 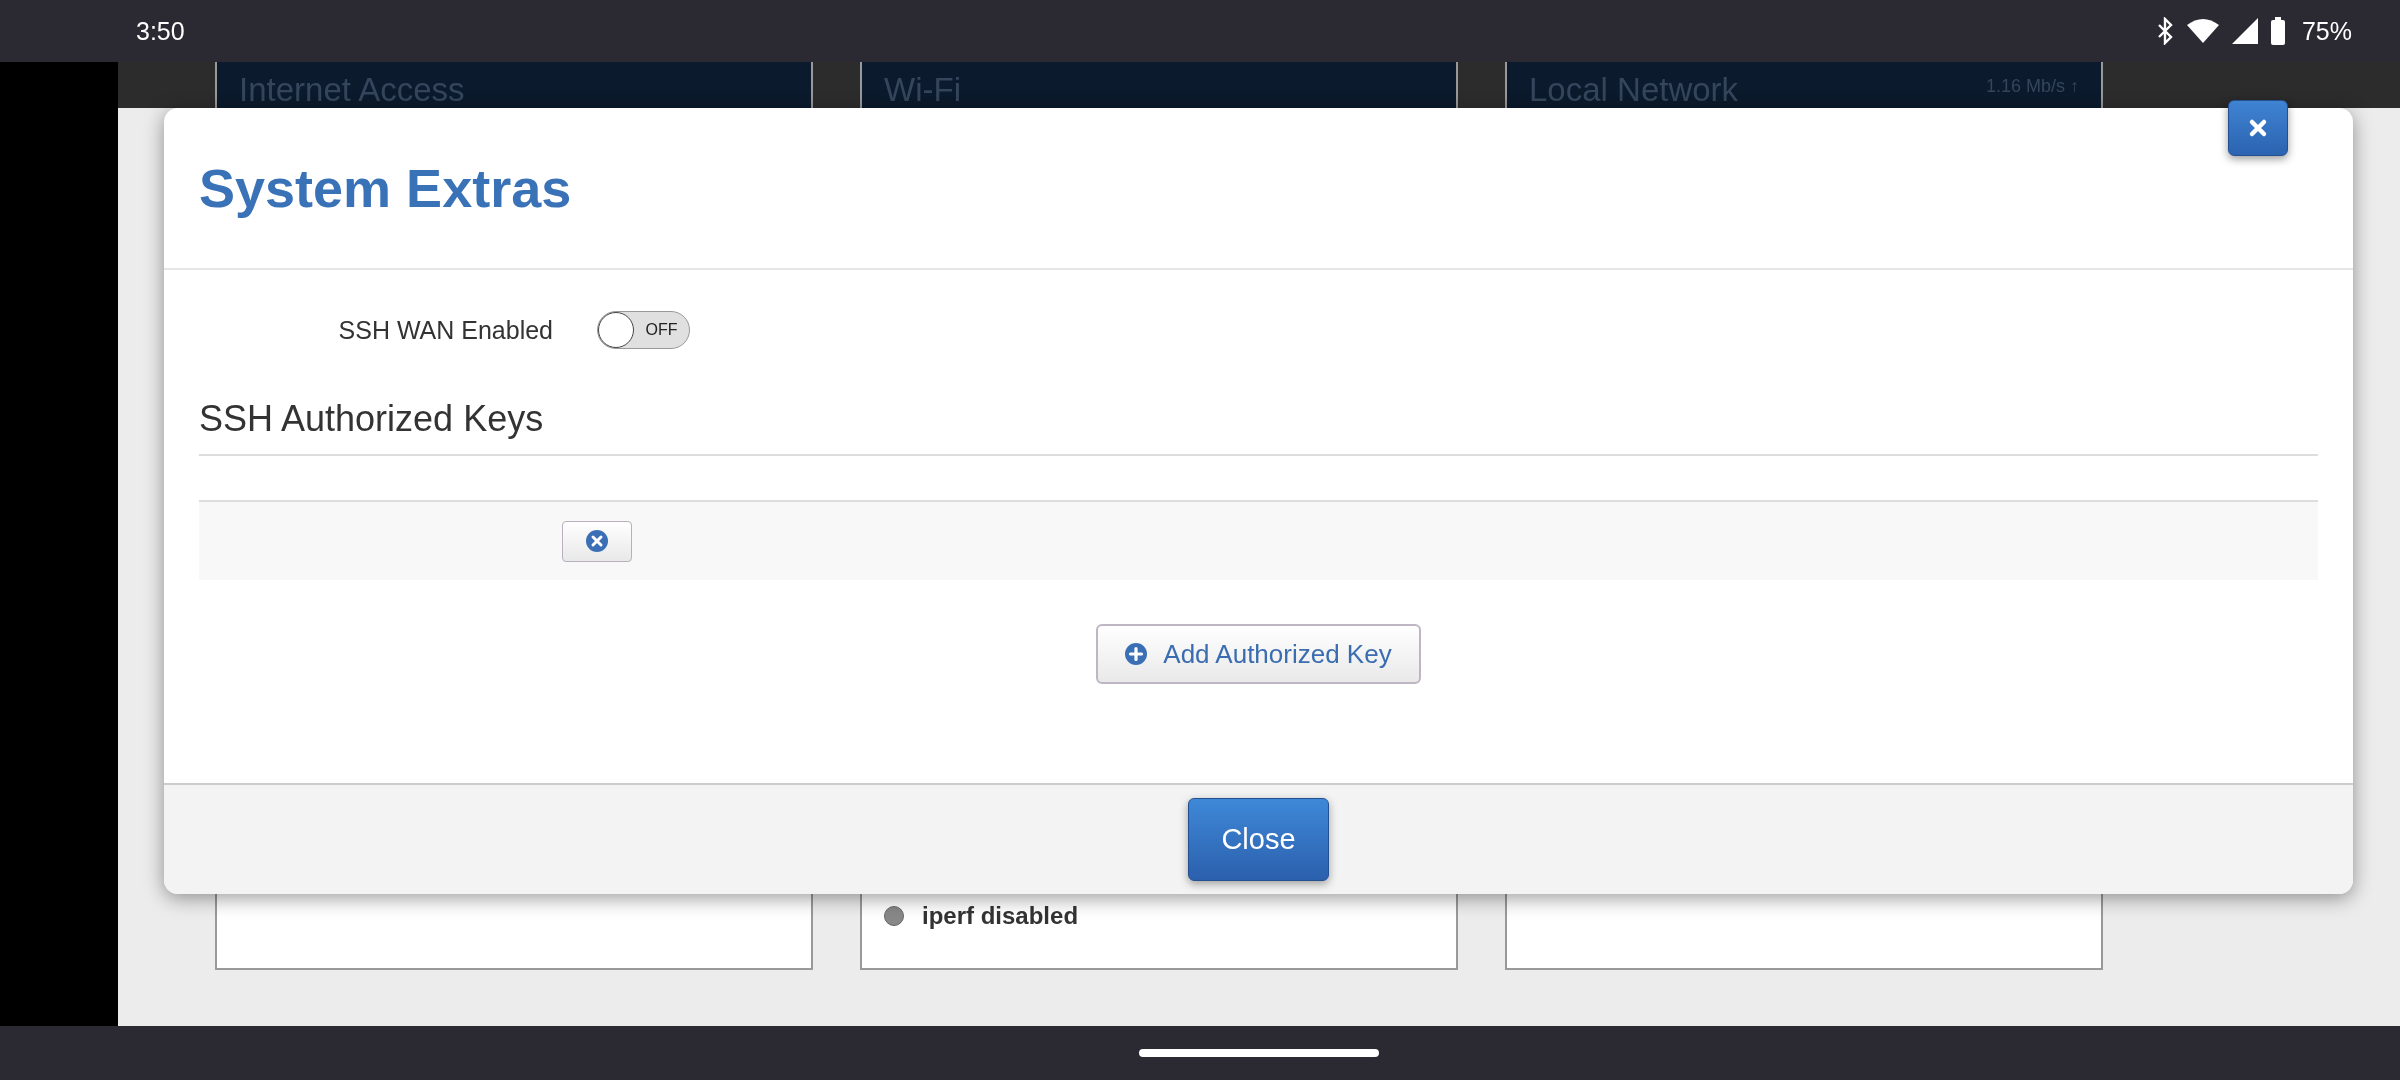 What do you see at coordinates (1136, 654) in the screenshot?
I see `plus-icon` at bounding box center [1136, 654].